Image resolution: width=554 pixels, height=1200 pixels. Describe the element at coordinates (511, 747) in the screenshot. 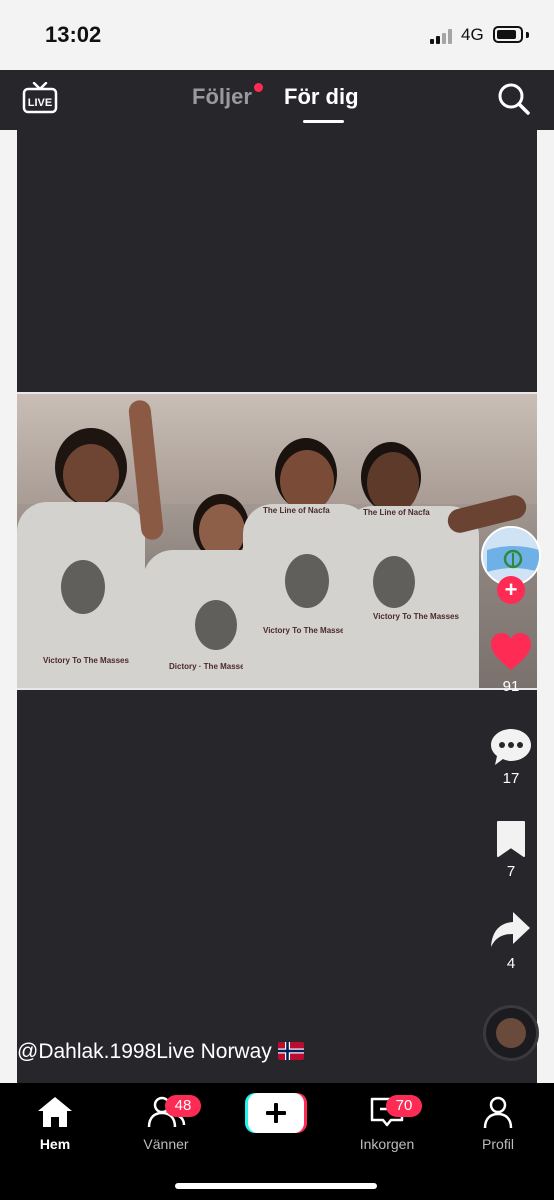

I see `comment-icon` at that location.